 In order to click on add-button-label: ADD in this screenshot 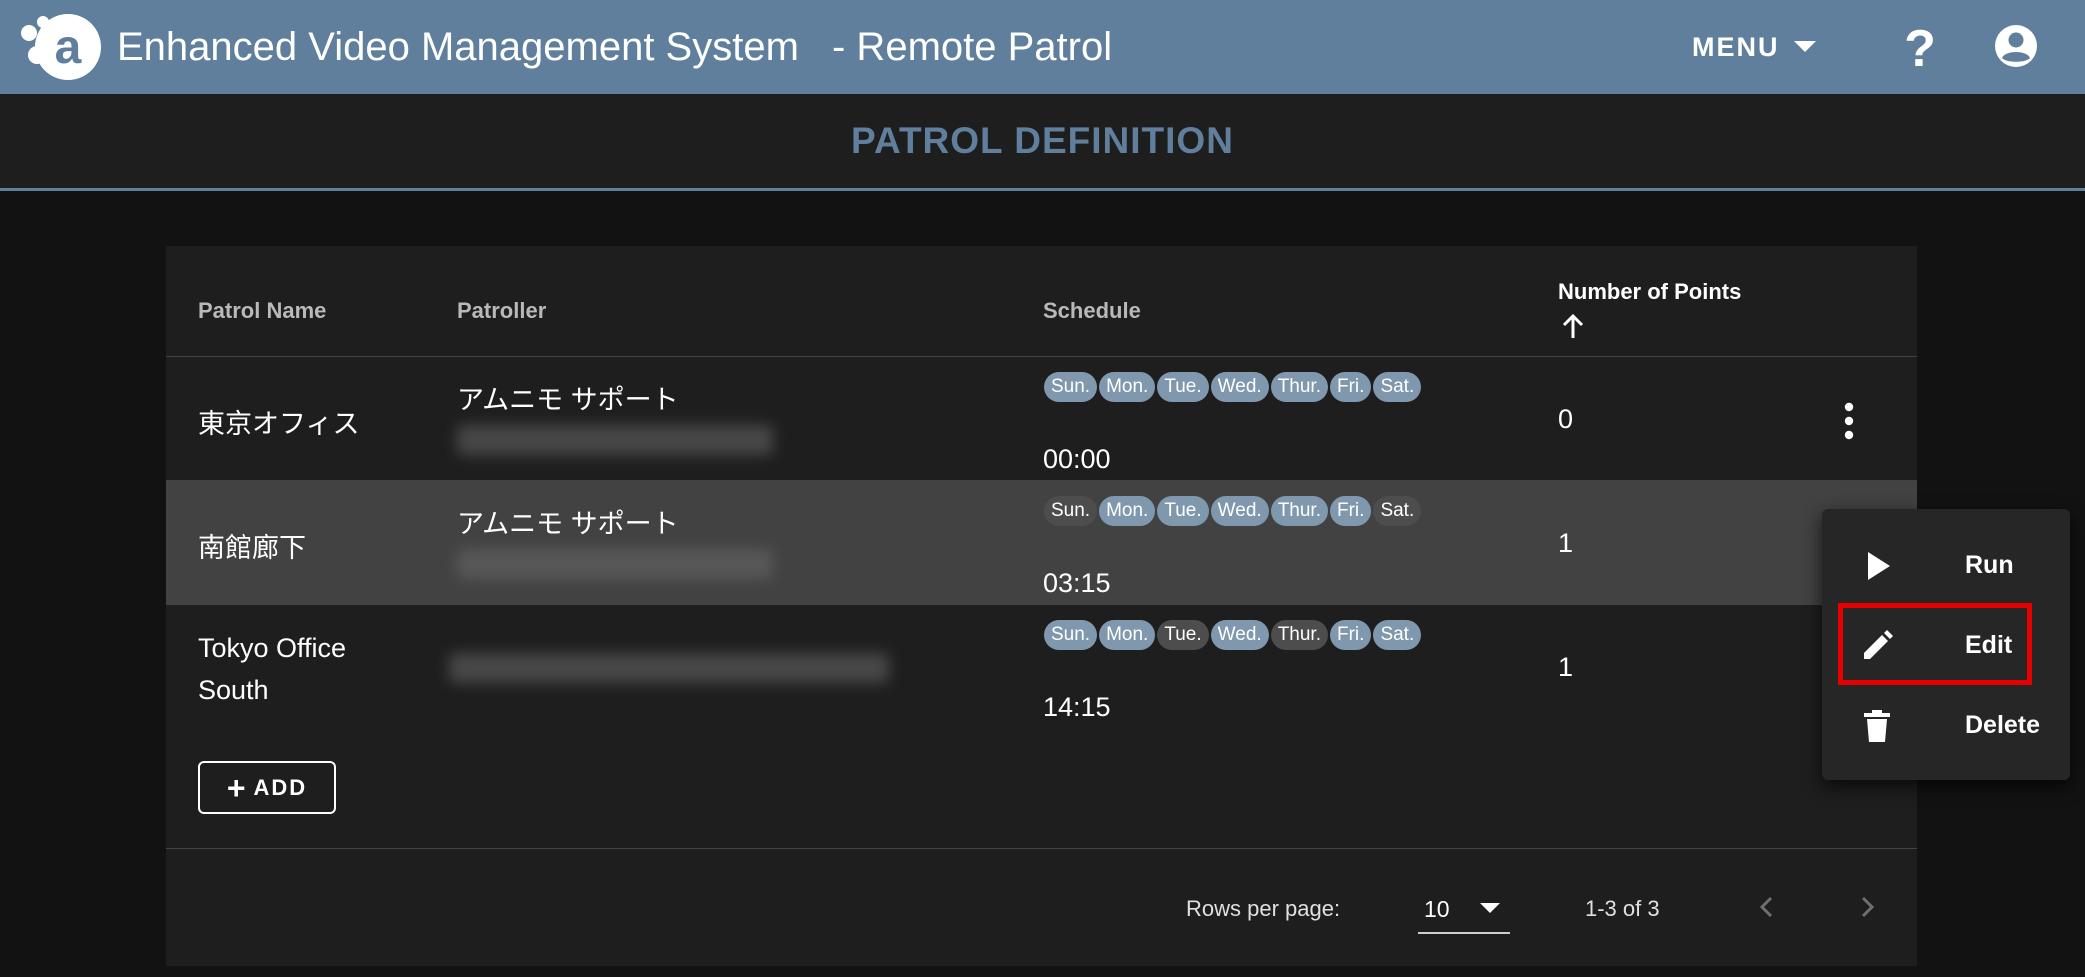, I will do `click(280, 787)`.